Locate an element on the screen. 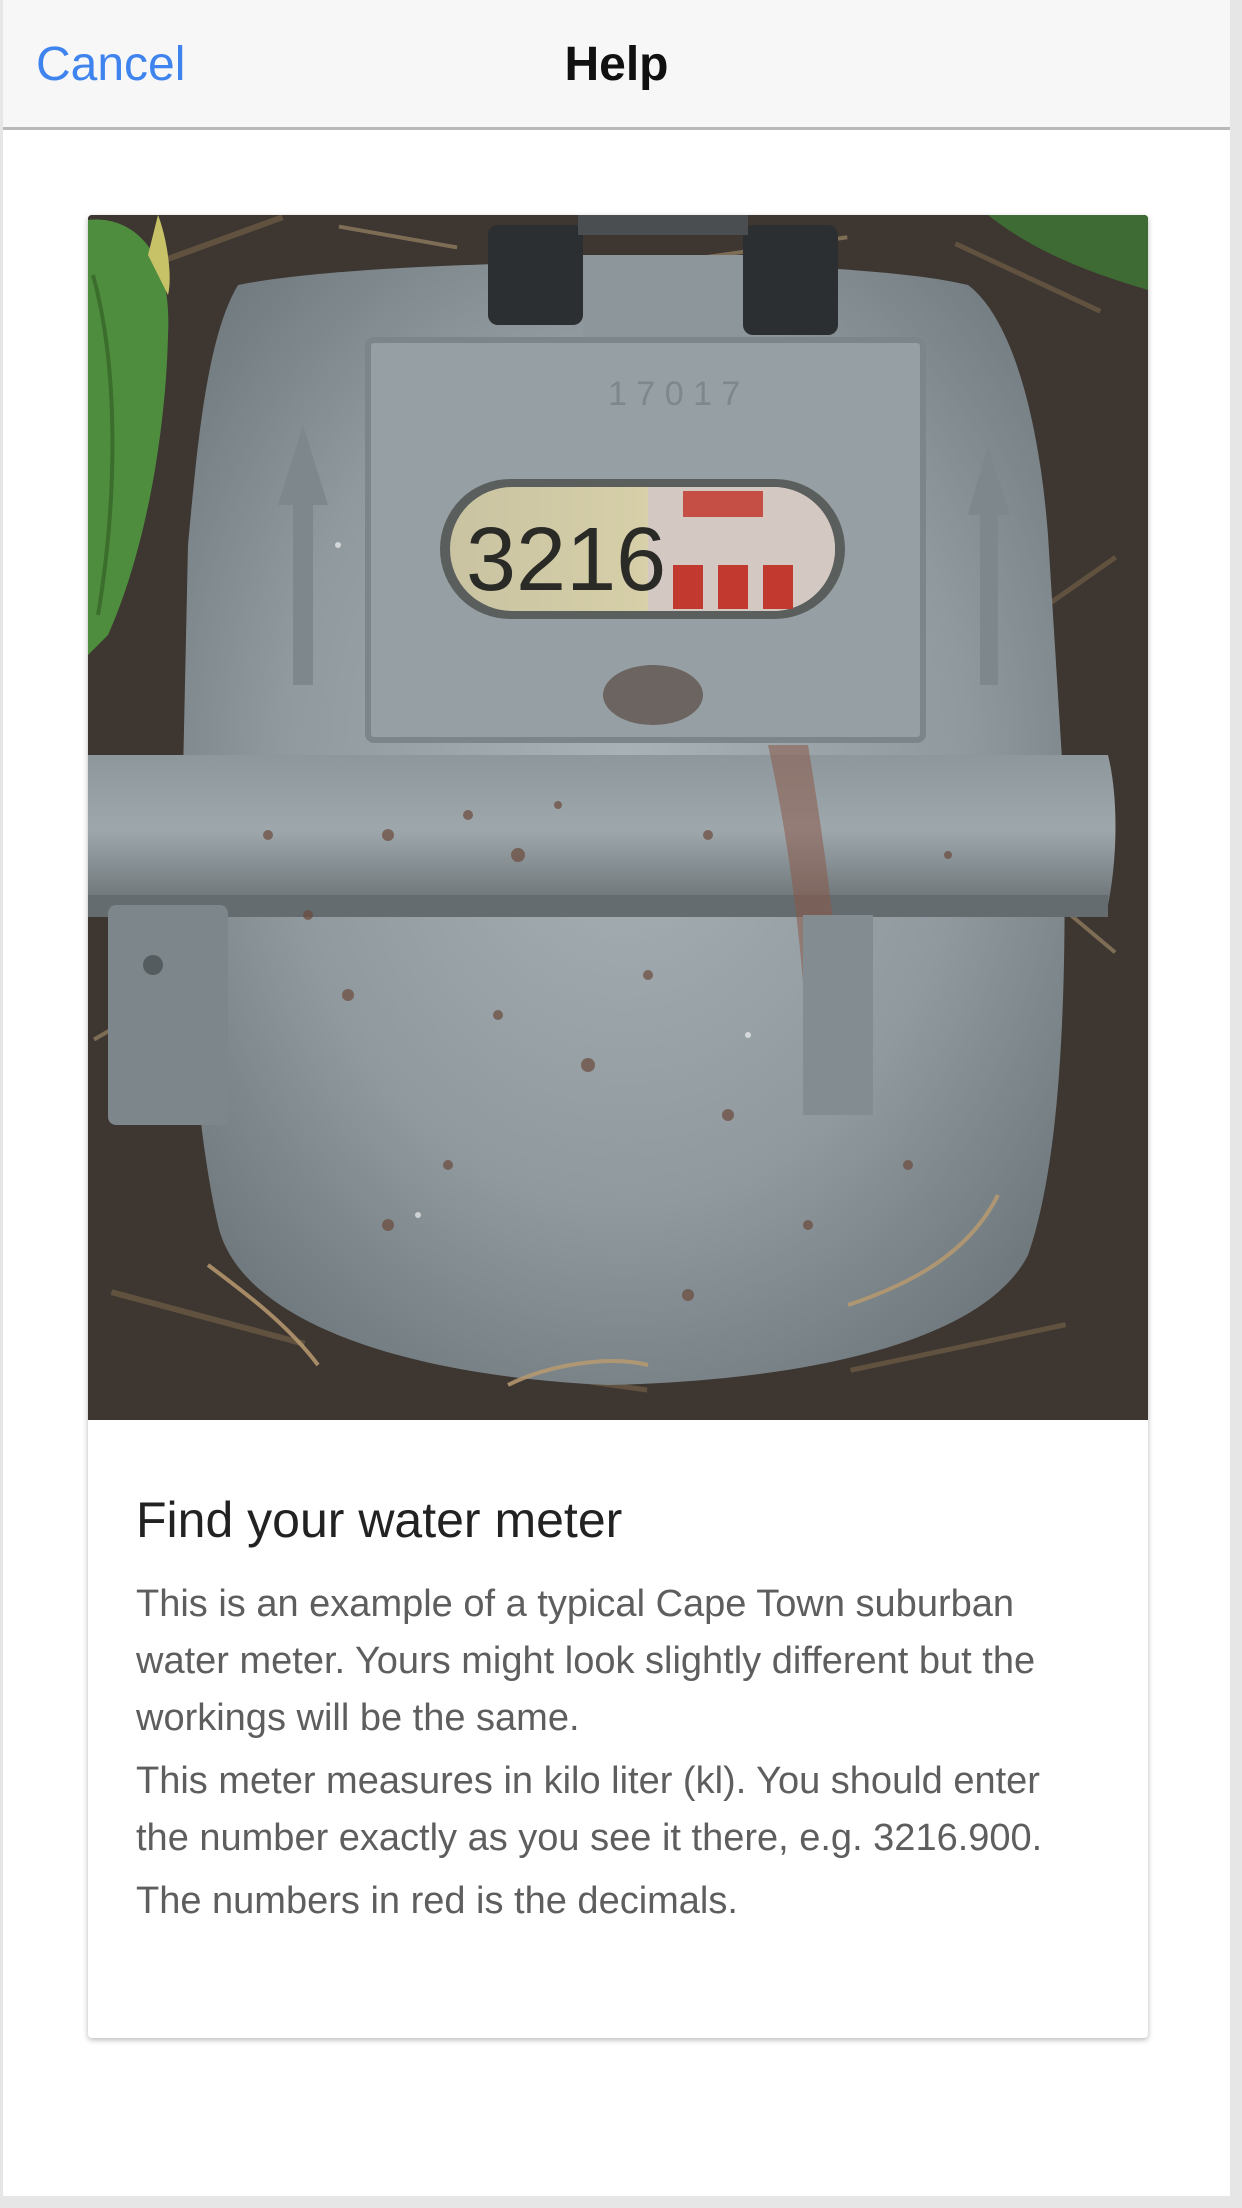  card-paragraph: The numbers in red is the decimals. is located at coordinates (437, 1901).